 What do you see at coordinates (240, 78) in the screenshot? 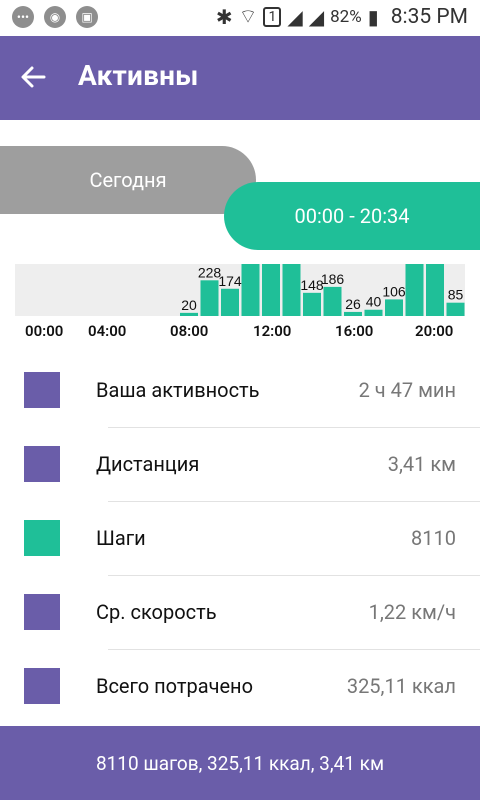
I see `app-bar: Активны` at bounding box center [240, 78].